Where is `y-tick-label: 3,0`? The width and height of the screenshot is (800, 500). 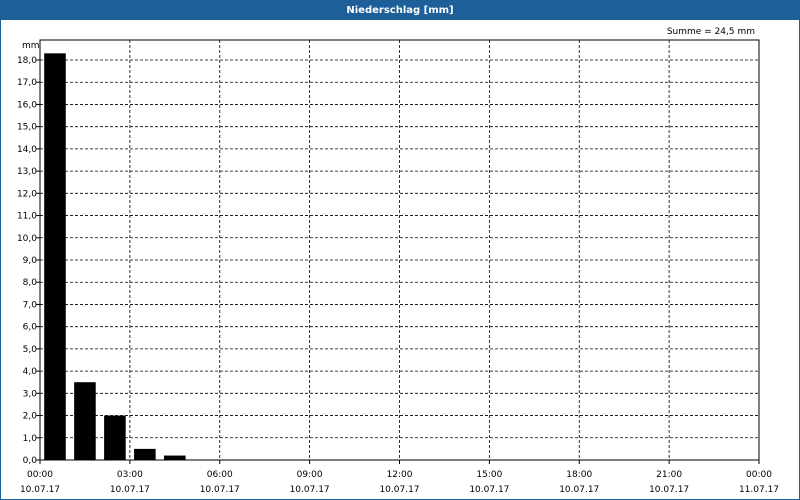 y-tick-label: 3,0 is located at coordinates (30, 394).